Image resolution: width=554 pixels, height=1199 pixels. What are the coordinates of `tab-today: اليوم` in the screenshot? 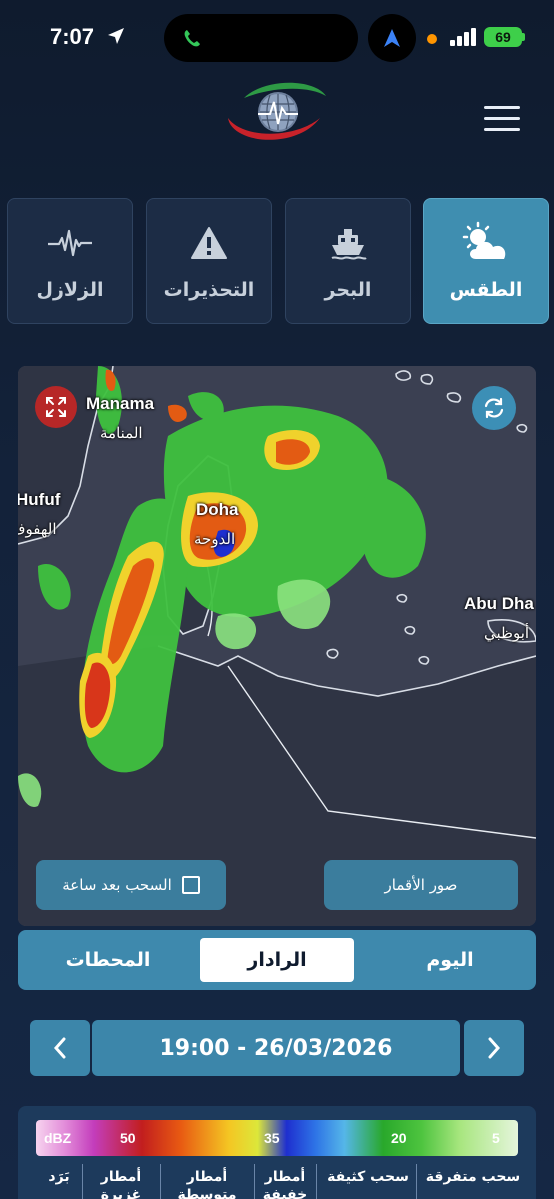 It's located at (450, 960).